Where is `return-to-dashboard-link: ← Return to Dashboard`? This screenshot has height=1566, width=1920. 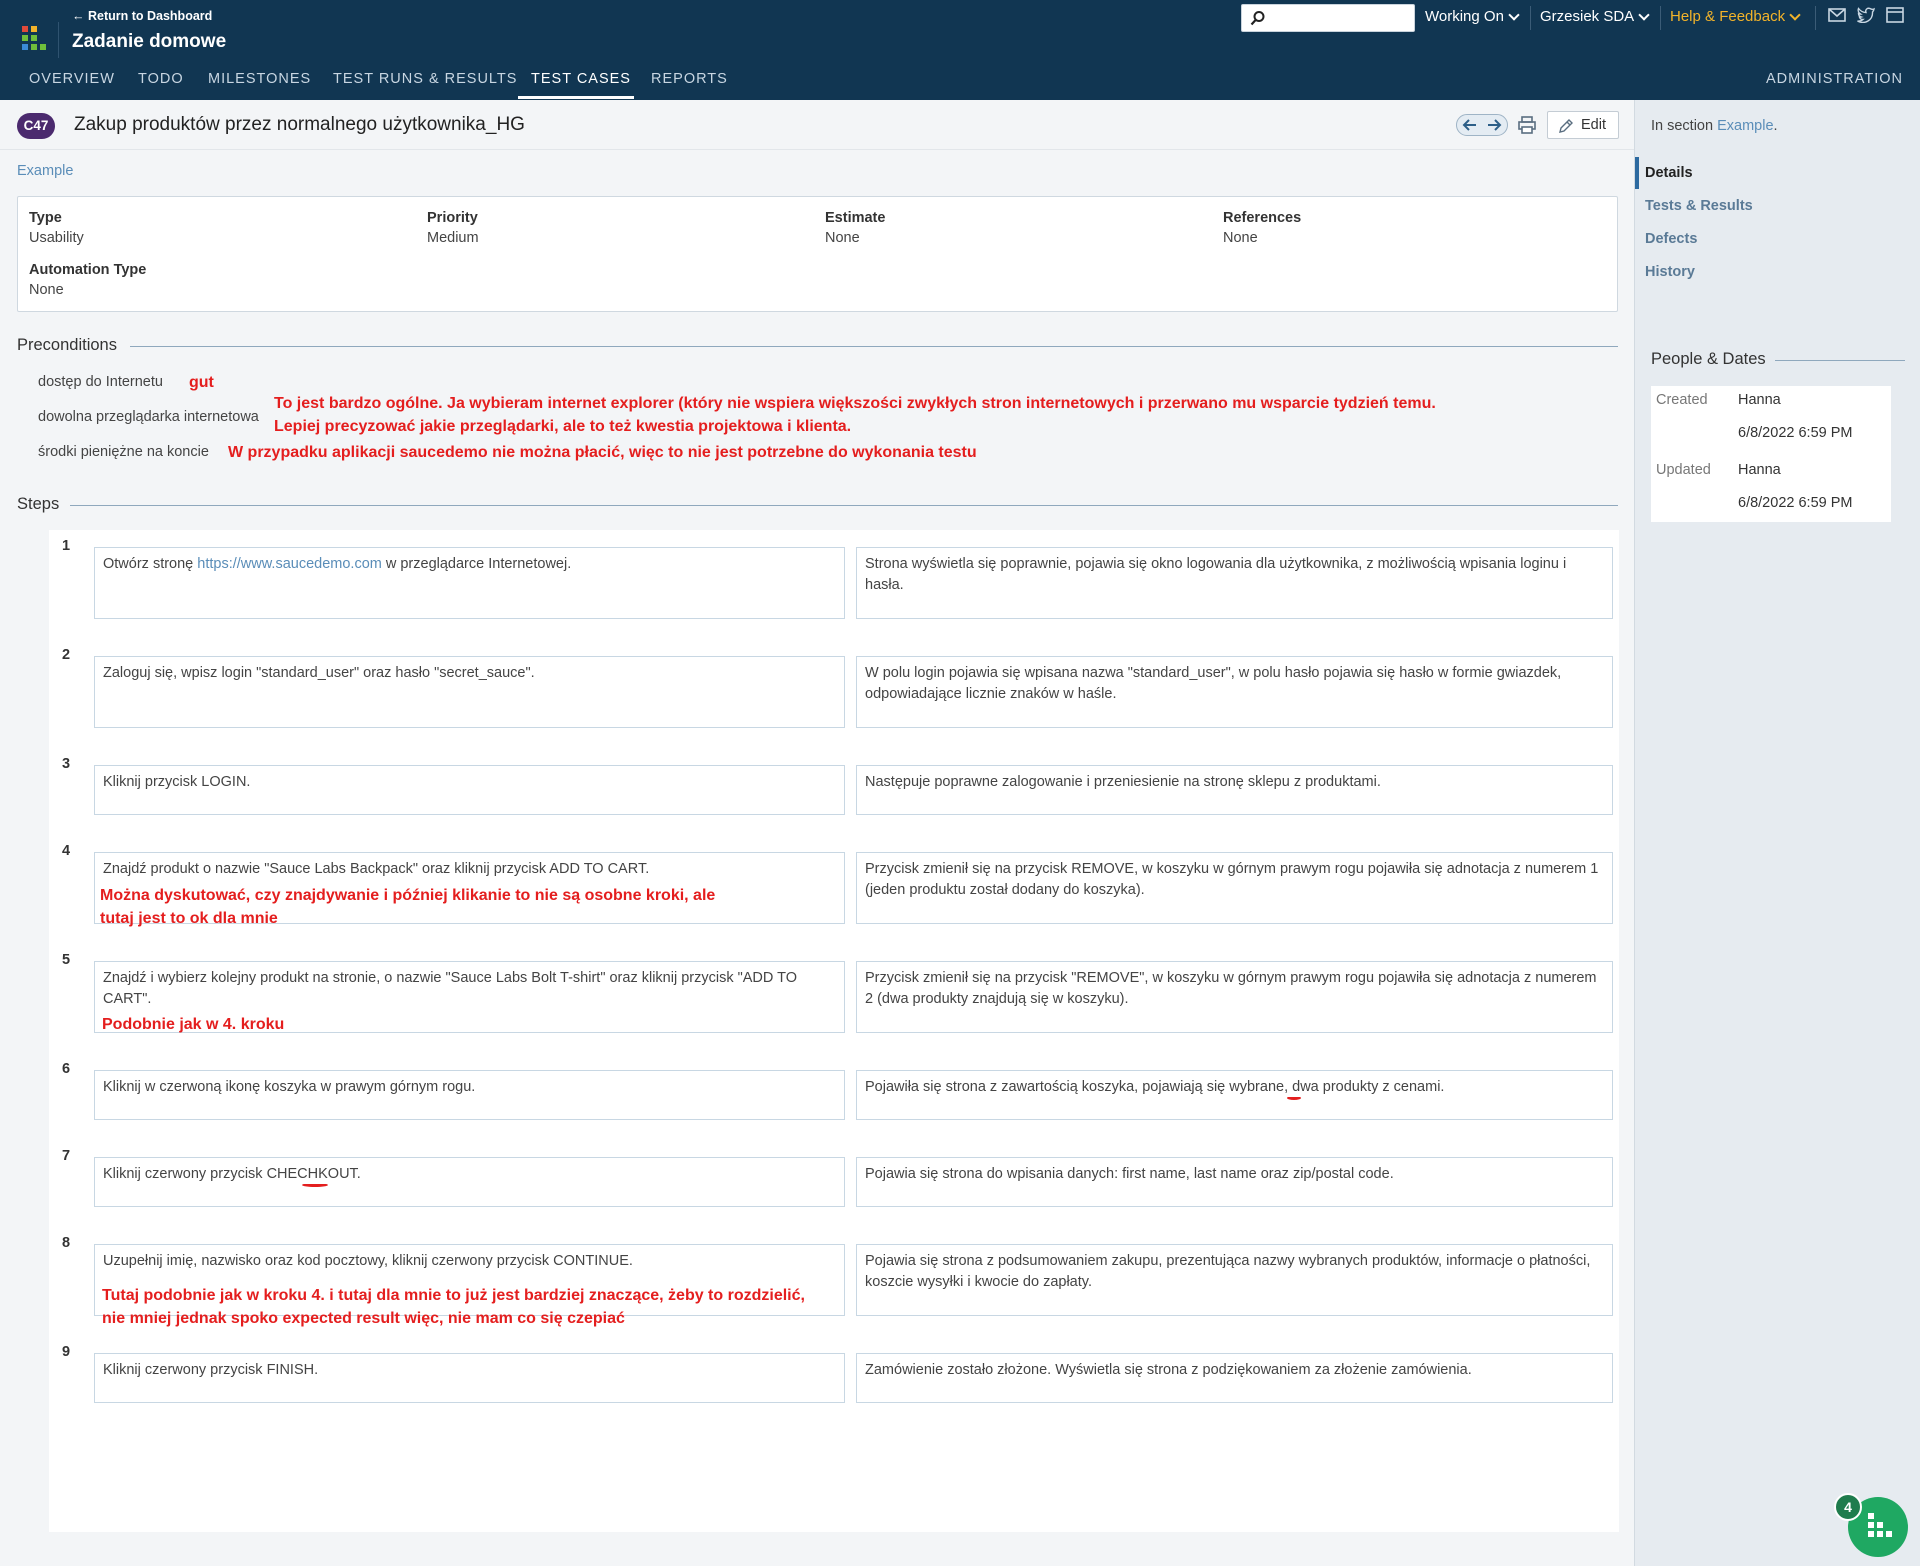
return-to-dashboard-link: ← Return to Dashboard is located at coordinates (142, 16).